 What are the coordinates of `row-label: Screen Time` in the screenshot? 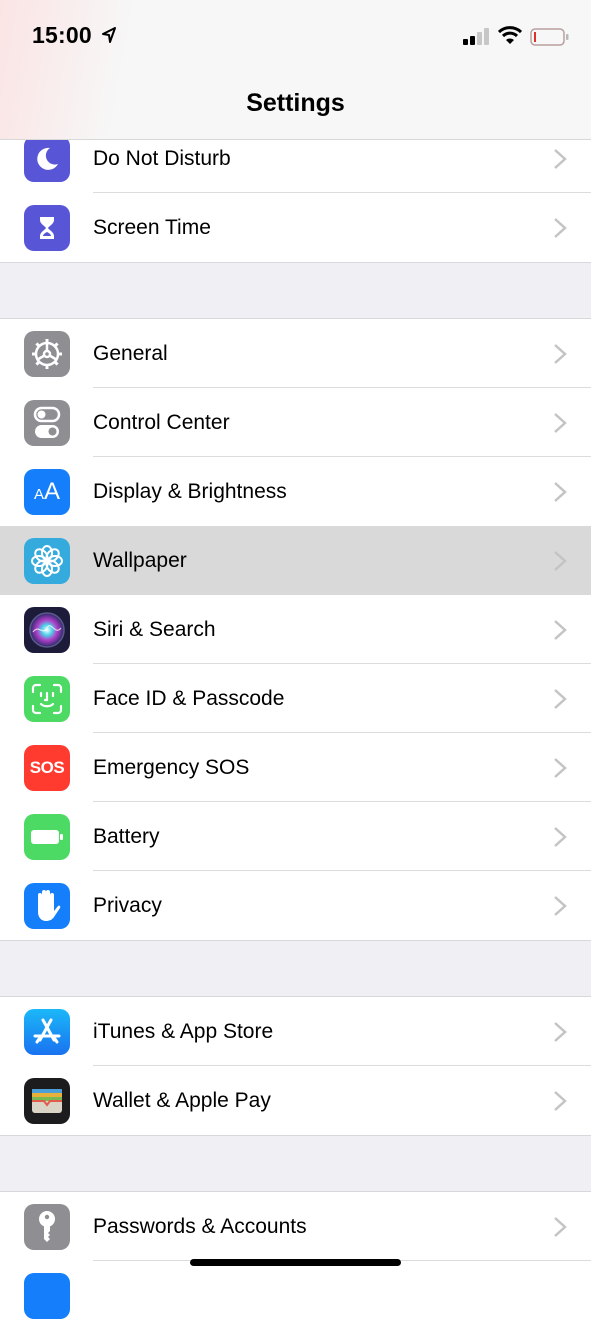 It's located at (152, 227).